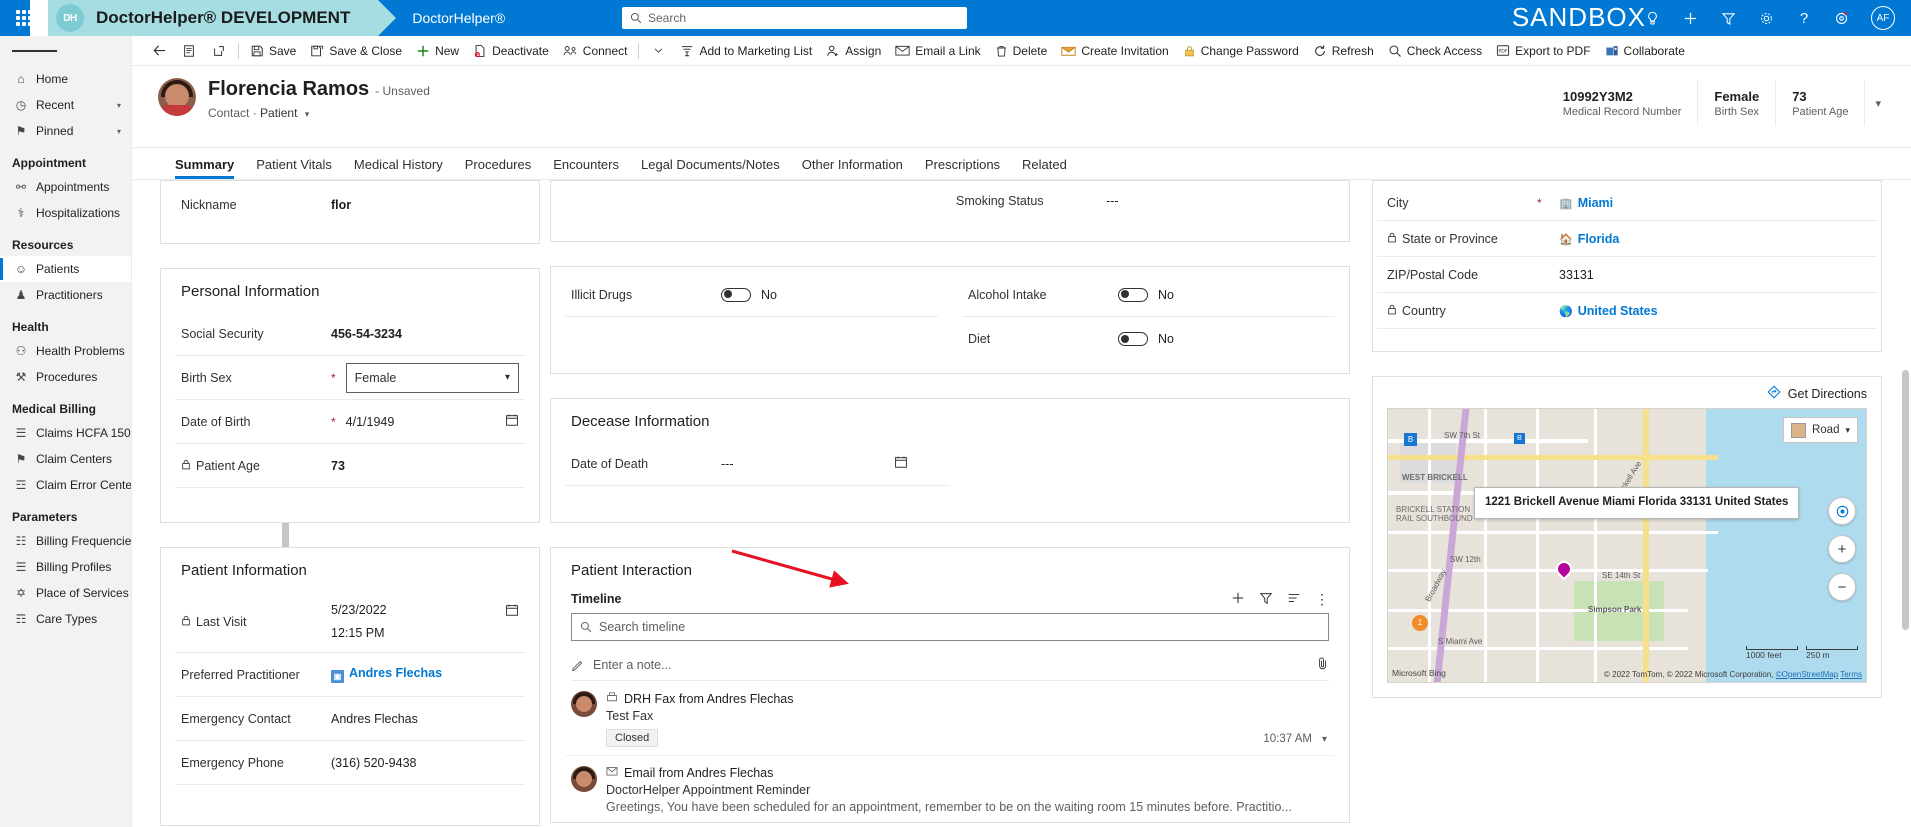 This screenshot has width=1911, height=827. Describe the element at coordinates (65, 433) in the screenshot. I see `sidebar-item-claims-hcfa-1500: ☰ Claims HCFA 1500` at that location.